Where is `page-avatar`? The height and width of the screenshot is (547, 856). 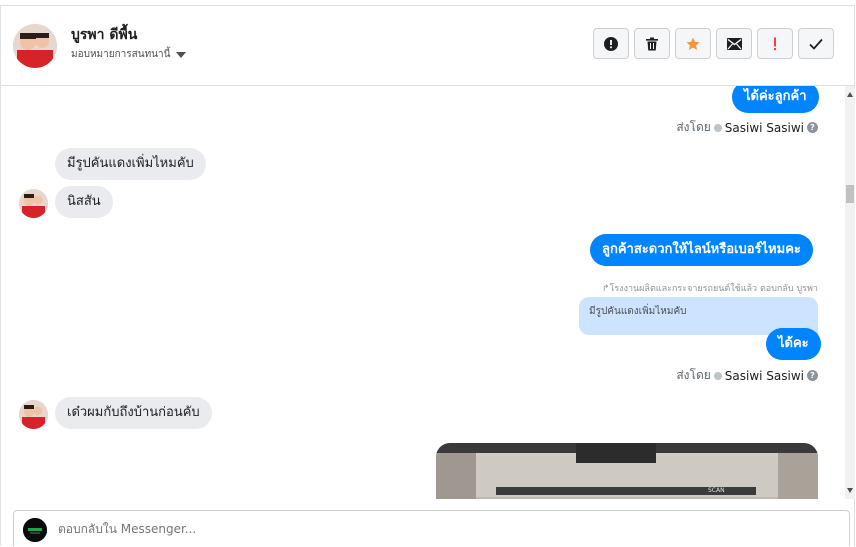 page-avatar is located at coordinates (35, 530).